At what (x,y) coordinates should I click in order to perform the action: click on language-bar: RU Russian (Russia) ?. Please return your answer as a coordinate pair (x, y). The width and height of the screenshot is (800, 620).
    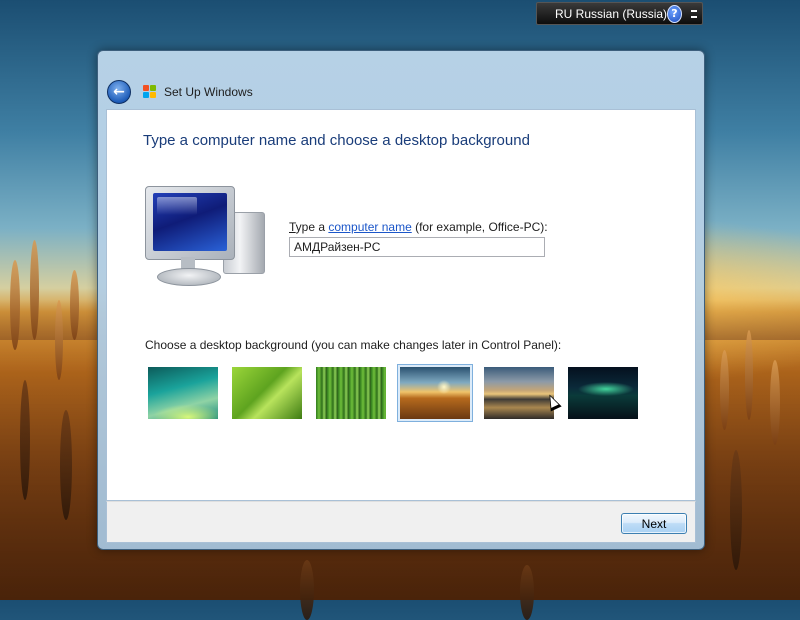
    Looking at the image, I should click on (619, 13).